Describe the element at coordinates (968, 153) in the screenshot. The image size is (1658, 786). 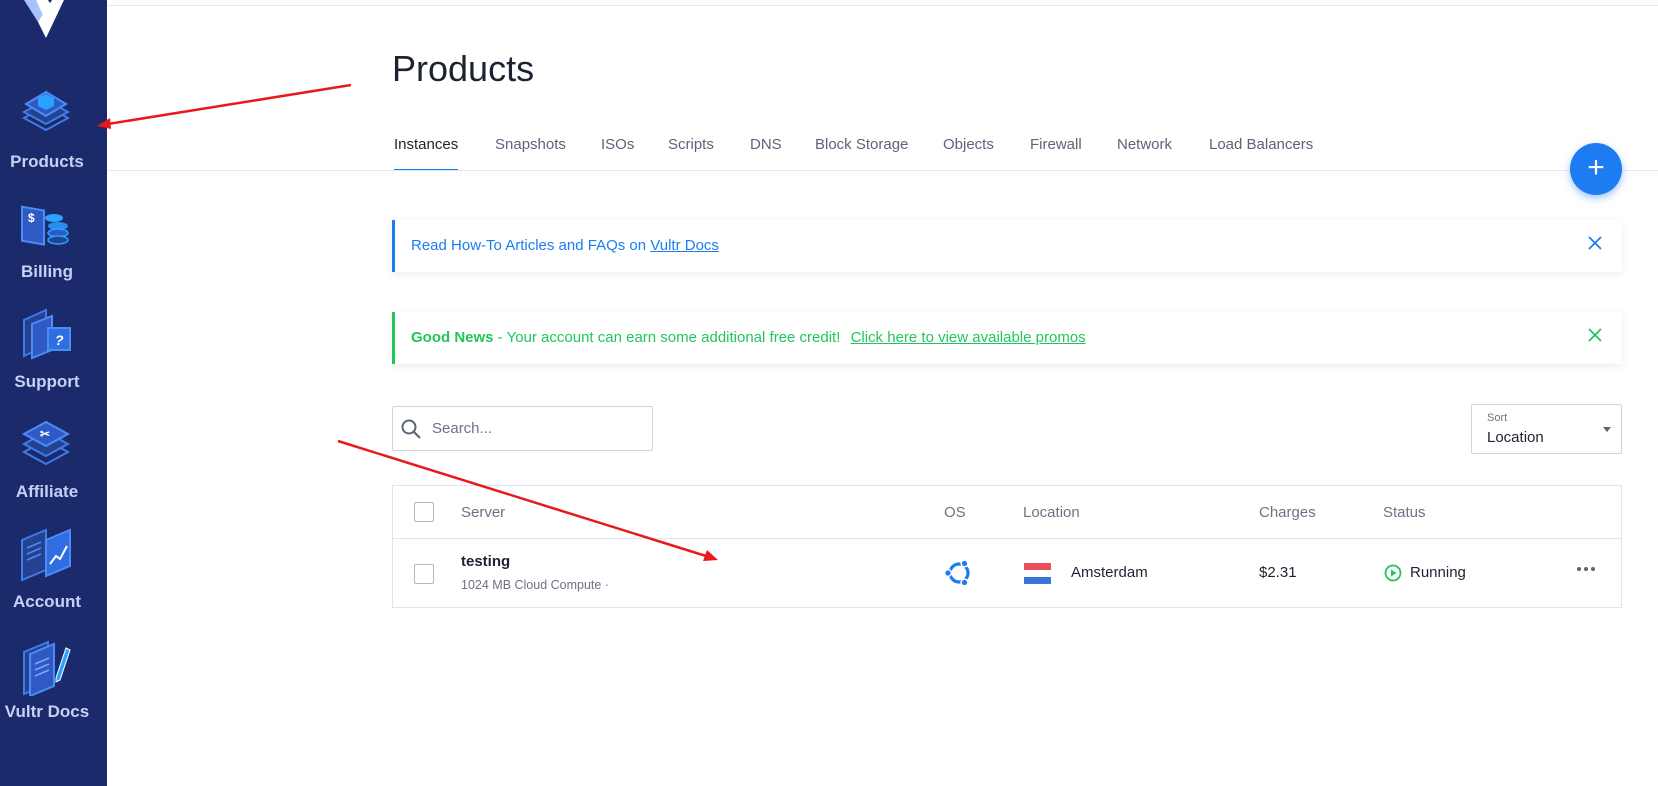
I see `tab-objects: Objects` at that location.